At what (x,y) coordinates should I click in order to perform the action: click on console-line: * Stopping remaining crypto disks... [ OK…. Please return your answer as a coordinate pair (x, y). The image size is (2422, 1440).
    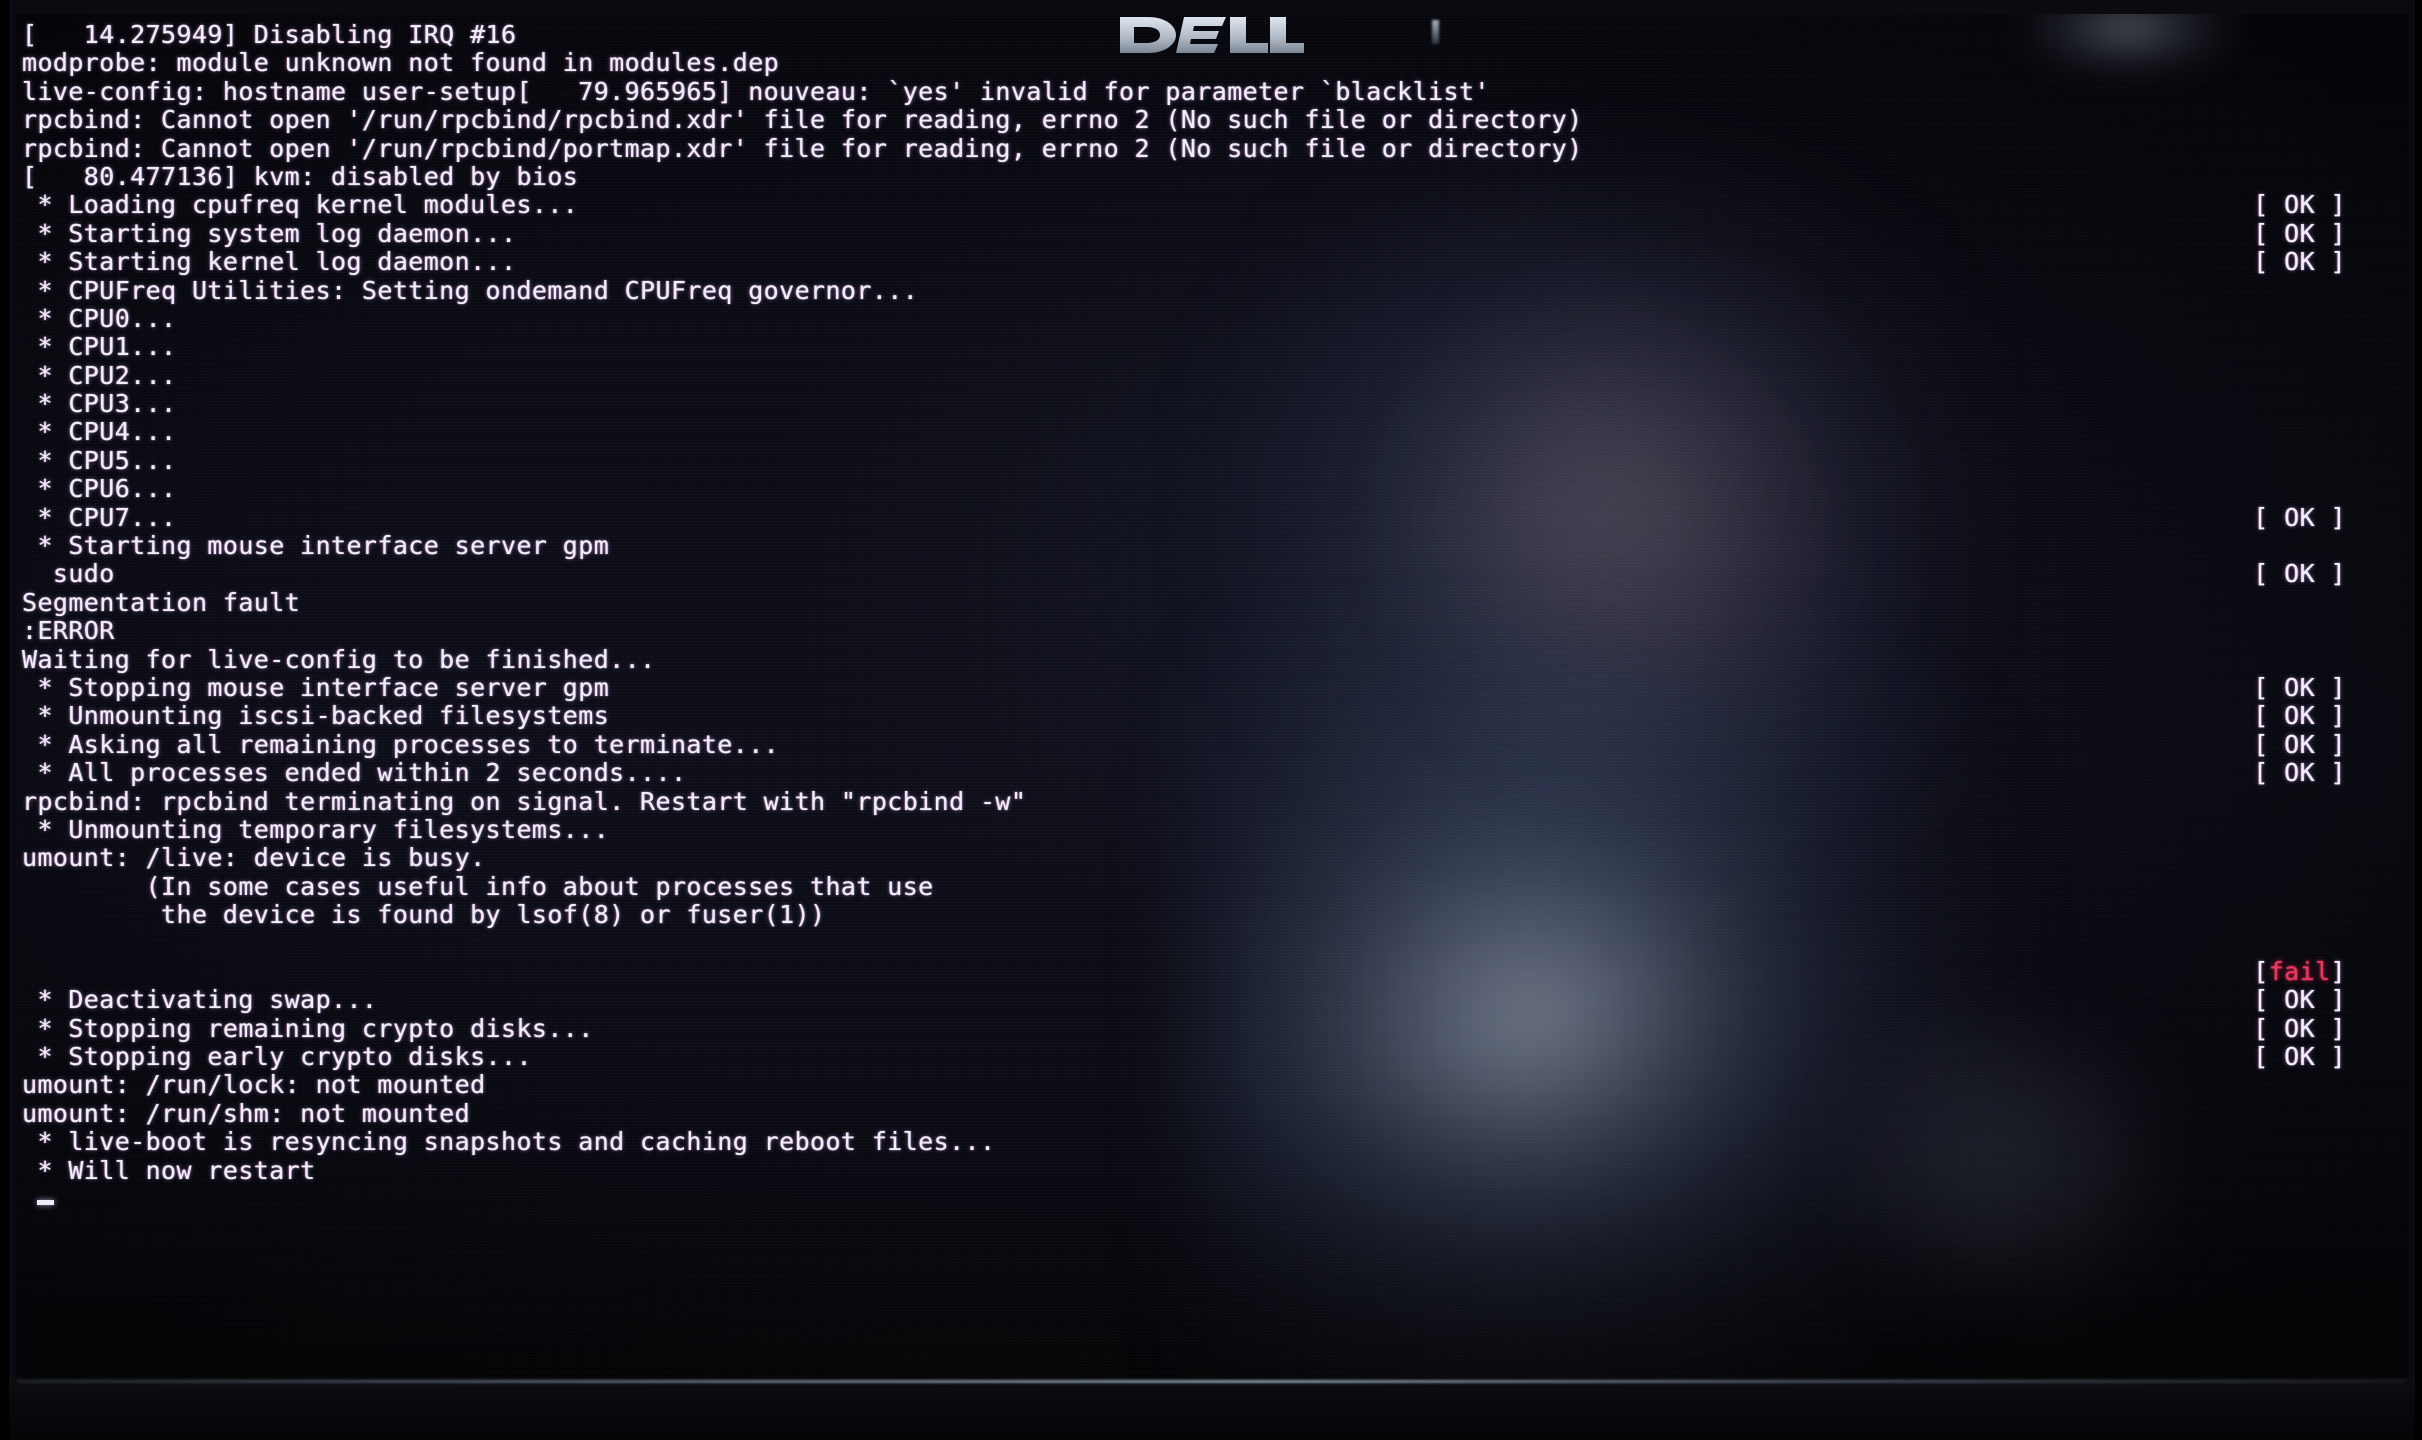
    Looking at the image, I should click on (1211, 1028).